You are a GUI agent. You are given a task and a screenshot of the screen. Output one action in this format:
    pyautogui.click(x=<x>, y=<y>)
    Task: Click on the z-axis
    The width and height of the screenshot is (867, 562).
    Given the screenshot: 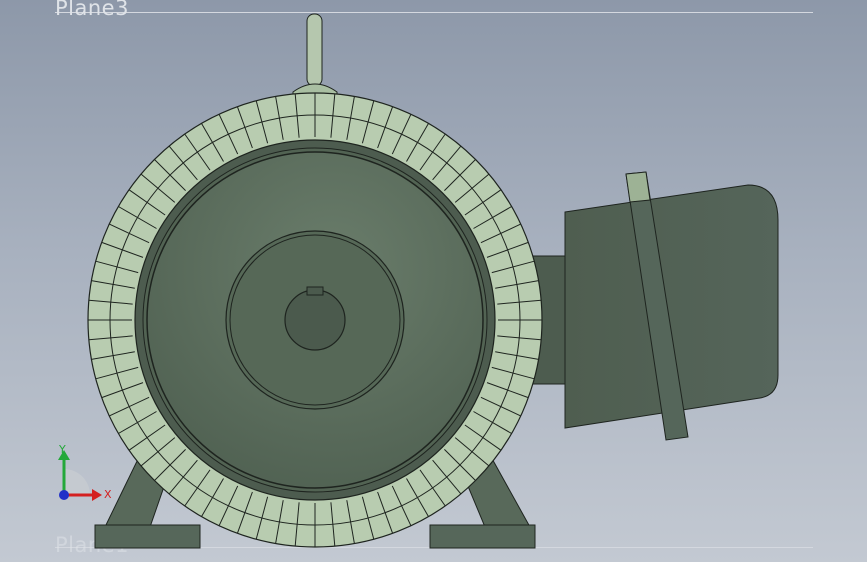 What is the action you would take?
    pyautogui.click(x=64, y=495)
    